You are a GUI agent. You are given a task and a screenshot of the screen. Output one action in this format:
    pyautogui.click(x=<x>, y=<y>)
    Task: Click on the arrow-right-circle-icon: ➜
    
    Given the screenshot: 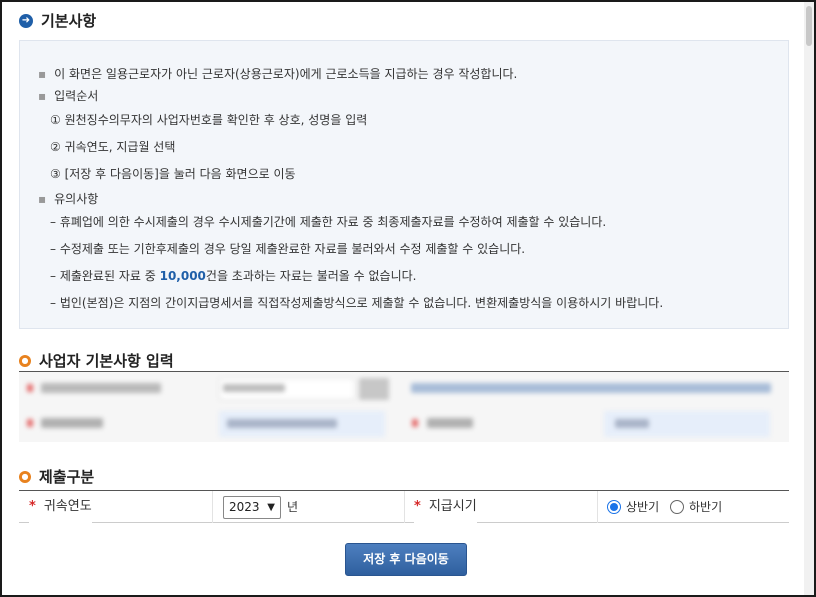 What is the action you would take?
    pyautogui.click(x=26, y=20)
    